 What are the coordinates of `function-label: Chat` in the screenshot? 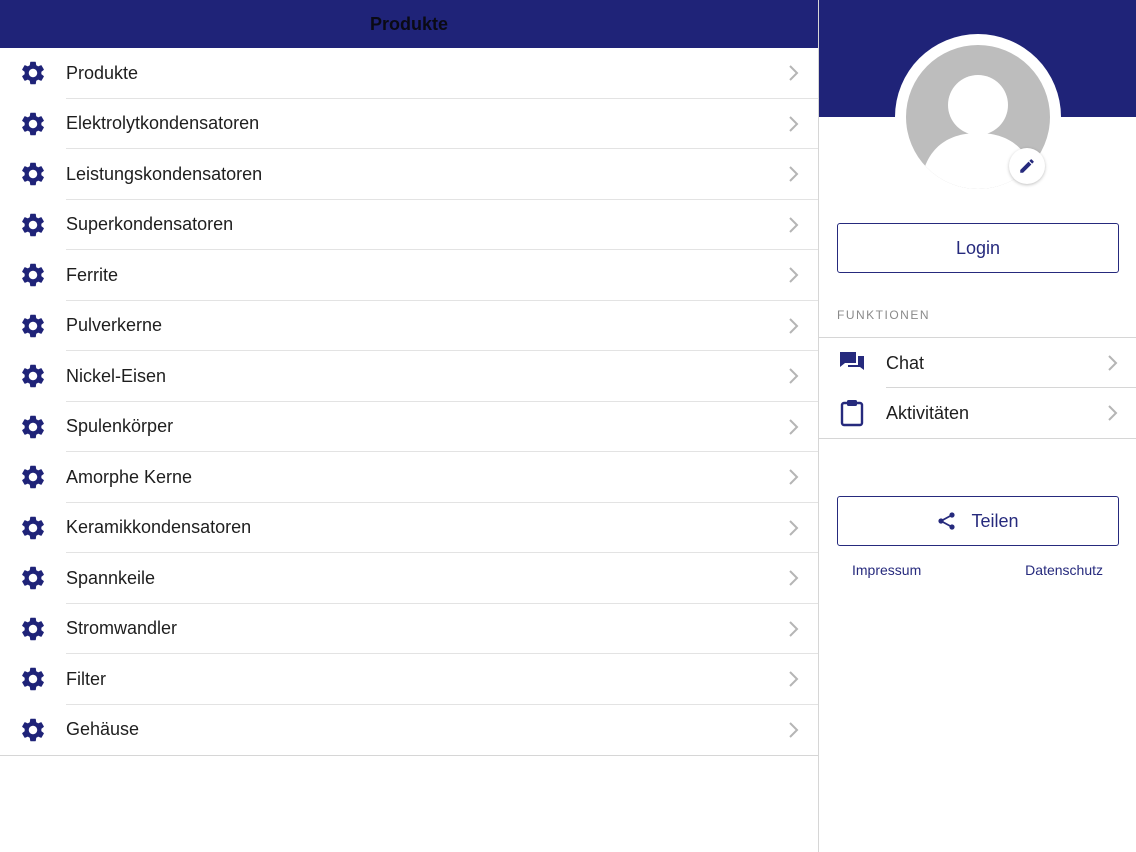 It's located at (905, 362).